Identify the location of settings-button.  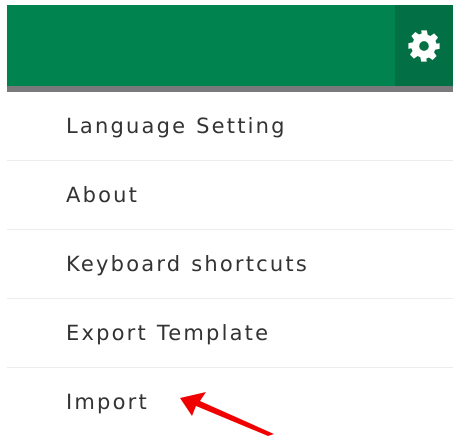
(424, 45).